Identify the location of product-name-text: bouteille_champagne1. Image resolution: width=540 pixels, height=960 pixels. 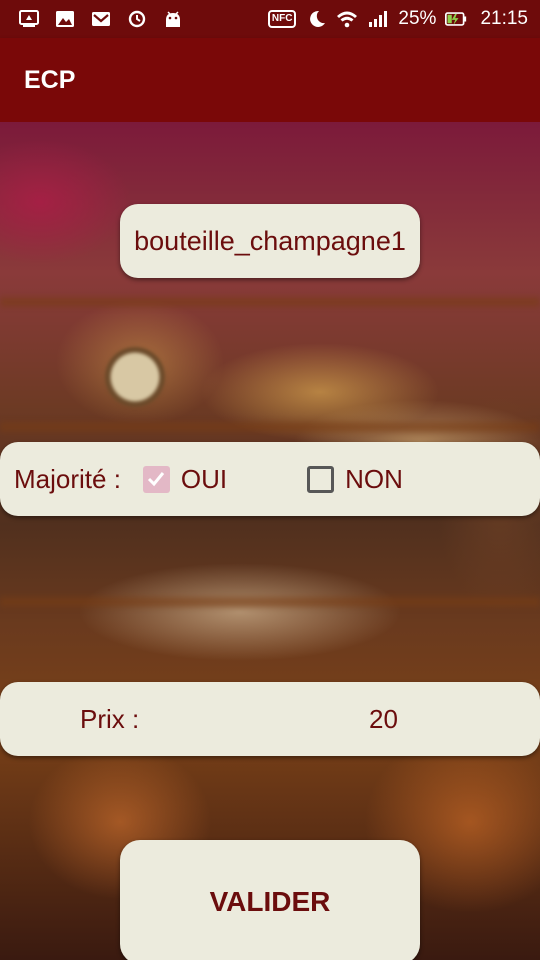
(270, 240).